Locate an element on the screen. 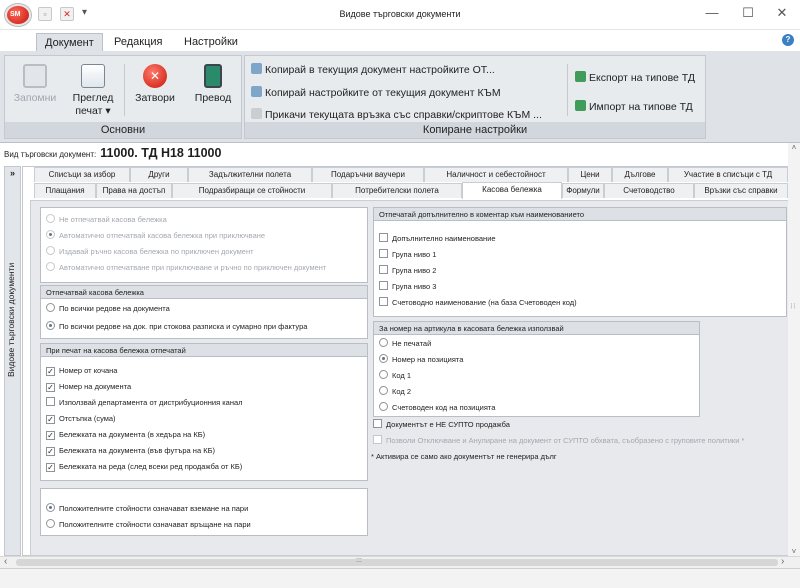 The height and width of the screenshot is (588, 800). tab-required-fields: Задължителни полета is located at coordinates (250, 174).